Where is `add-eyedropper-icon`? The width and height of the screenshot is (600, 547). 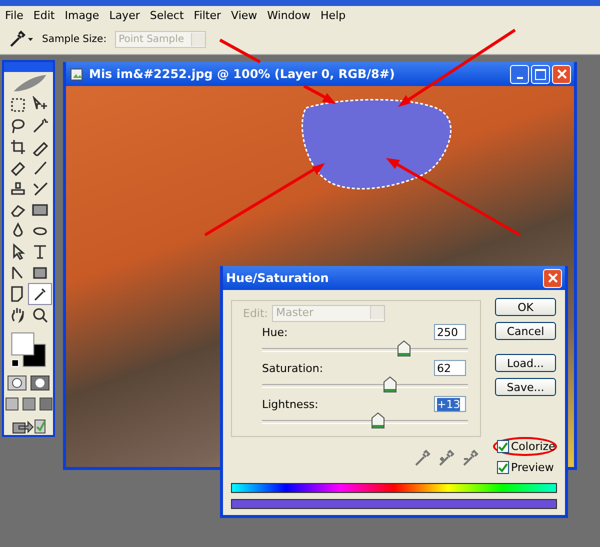
add-eyedropper-icon is located at coordinates (446, 458).